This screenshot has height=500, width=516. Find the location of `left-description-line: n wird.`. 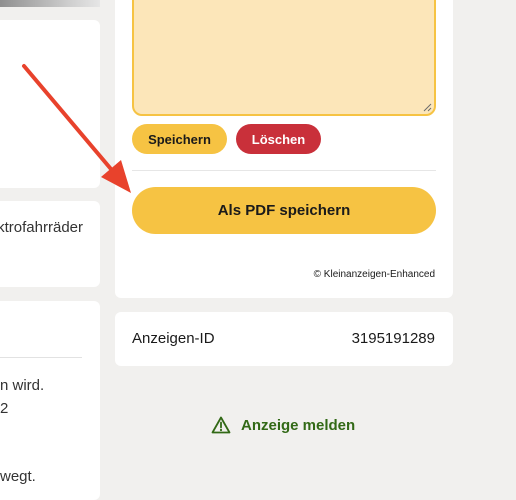

left-description-line: n wird. is located at coordinates (22, 385).